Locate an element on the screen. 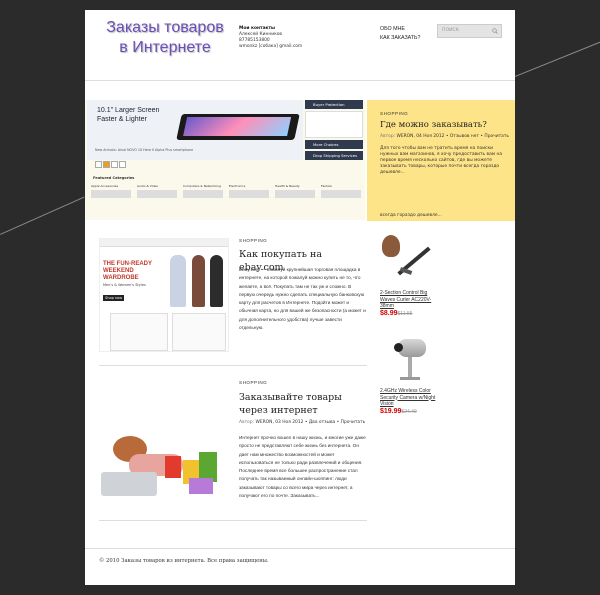  search-icon is located at coordinates (495, 31).